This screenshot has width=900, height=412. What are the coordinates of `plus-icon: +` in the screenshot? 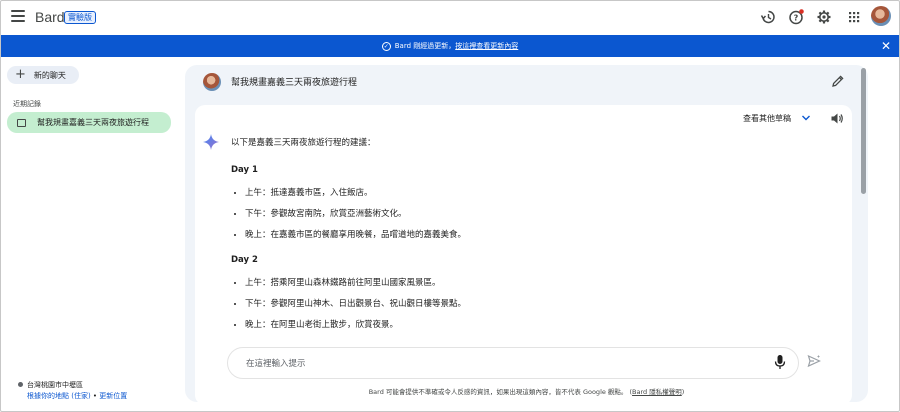 It's located at (20, 74).